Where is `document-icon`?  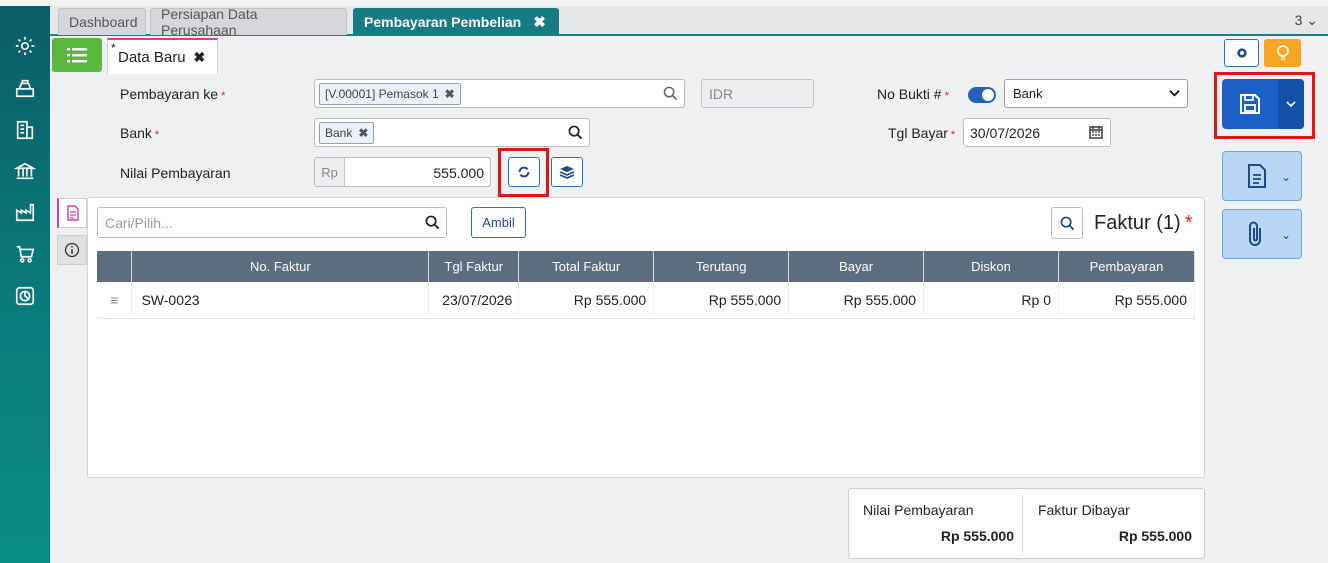
document-icon is located at coordinates (1257, 176).